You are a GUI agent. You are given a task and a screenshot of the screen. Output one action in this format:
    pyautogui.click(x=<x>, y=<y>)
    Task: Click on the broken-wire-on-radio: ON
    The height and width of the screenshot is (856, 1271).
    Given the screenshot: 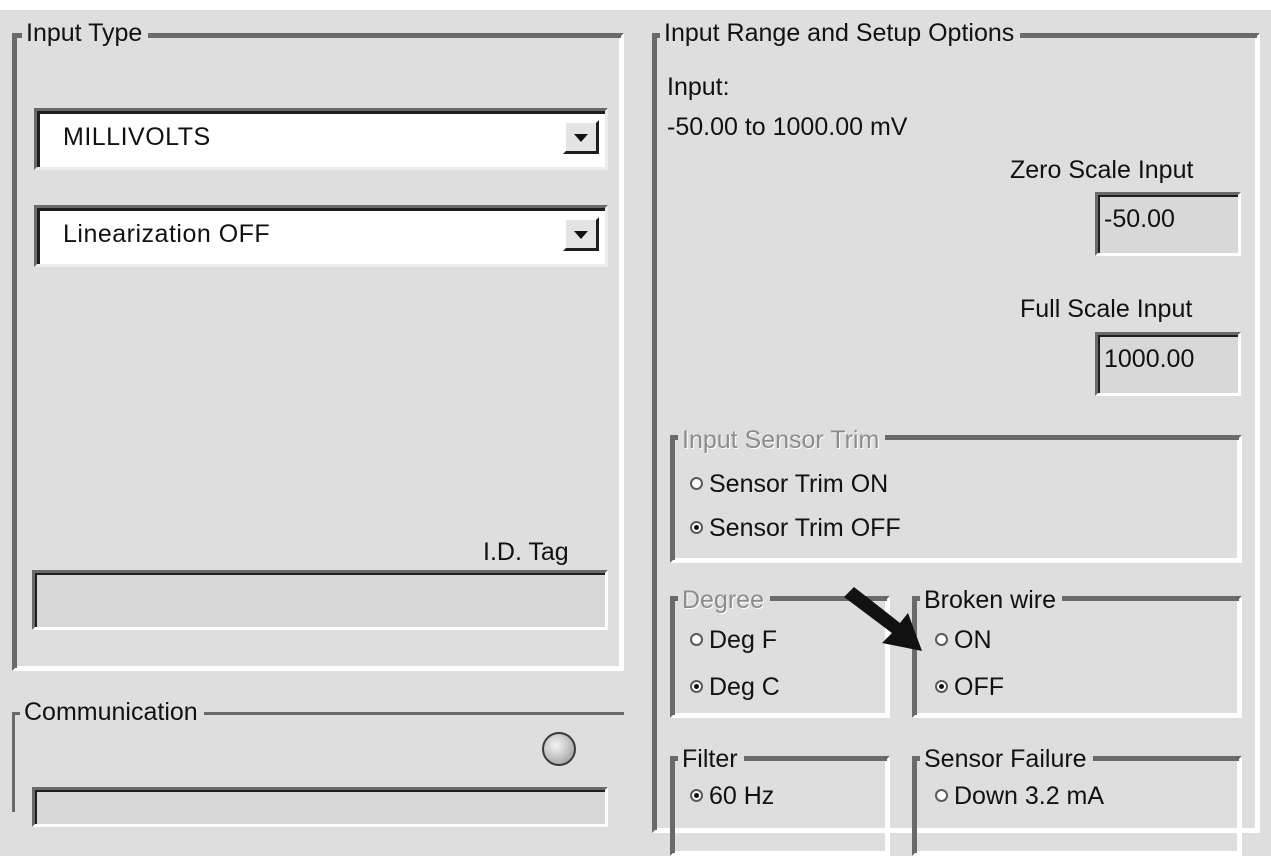 What is the action you would take?
    pyautogui.click(x=963, y=640)
    